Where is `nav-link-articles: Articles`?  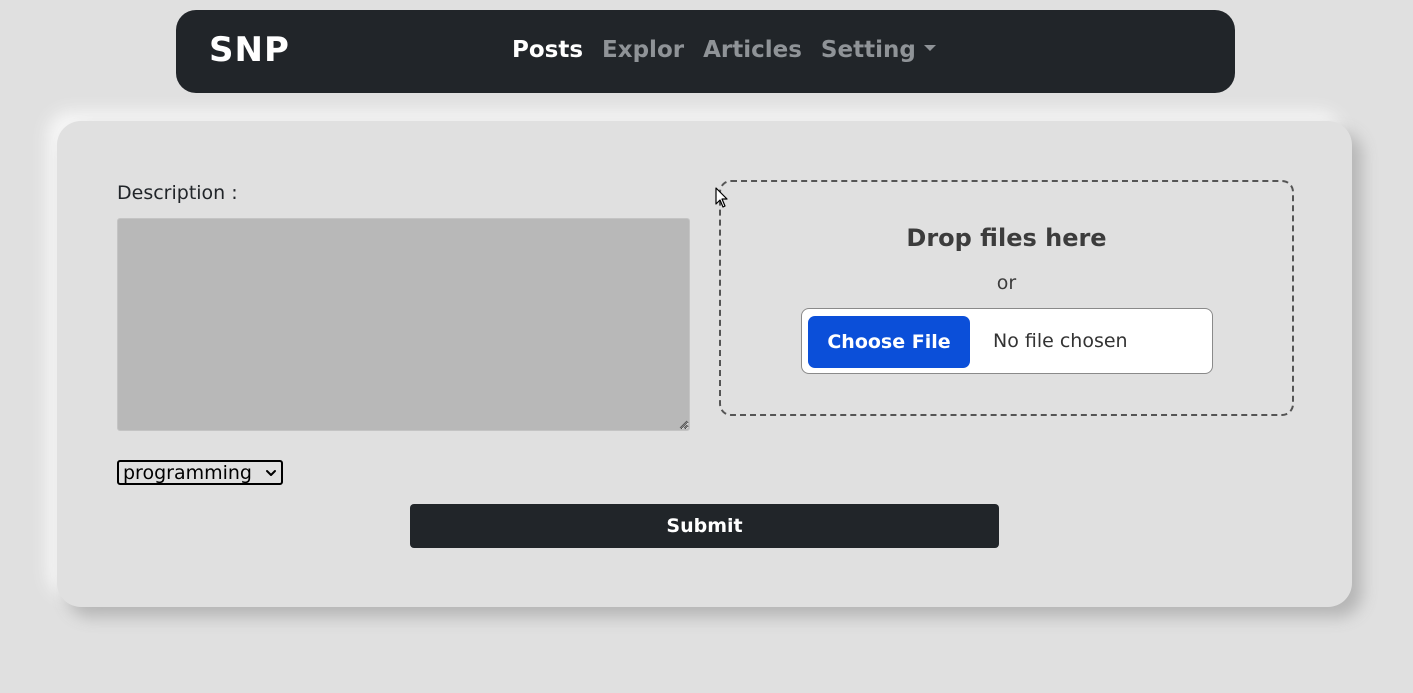
nav-link-articles: Articles is located at coordinates (752, 50).